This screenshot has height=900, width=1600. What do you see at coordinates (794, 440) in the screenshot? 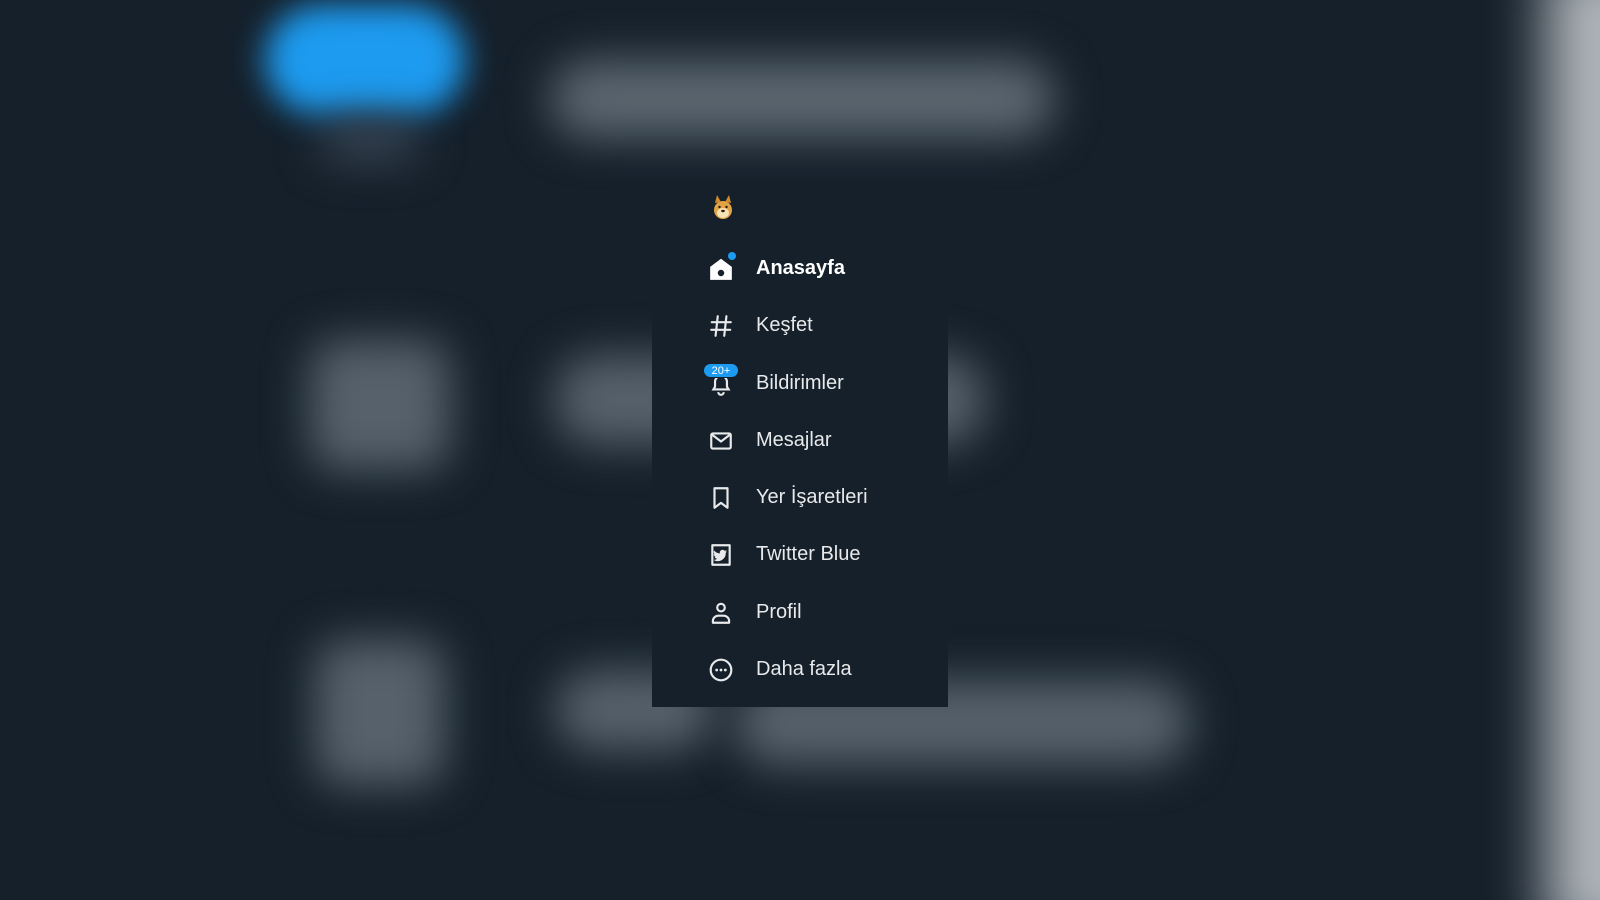
I see `sidebar-item-label: Mesajlar` at bounding box center [794, 440].